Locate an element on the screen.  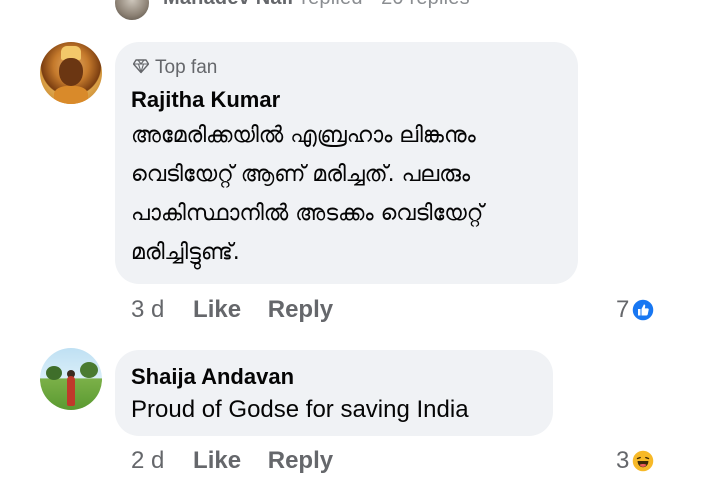
comment-author: Rajitha Kumar is located at coordinates (205, 100).